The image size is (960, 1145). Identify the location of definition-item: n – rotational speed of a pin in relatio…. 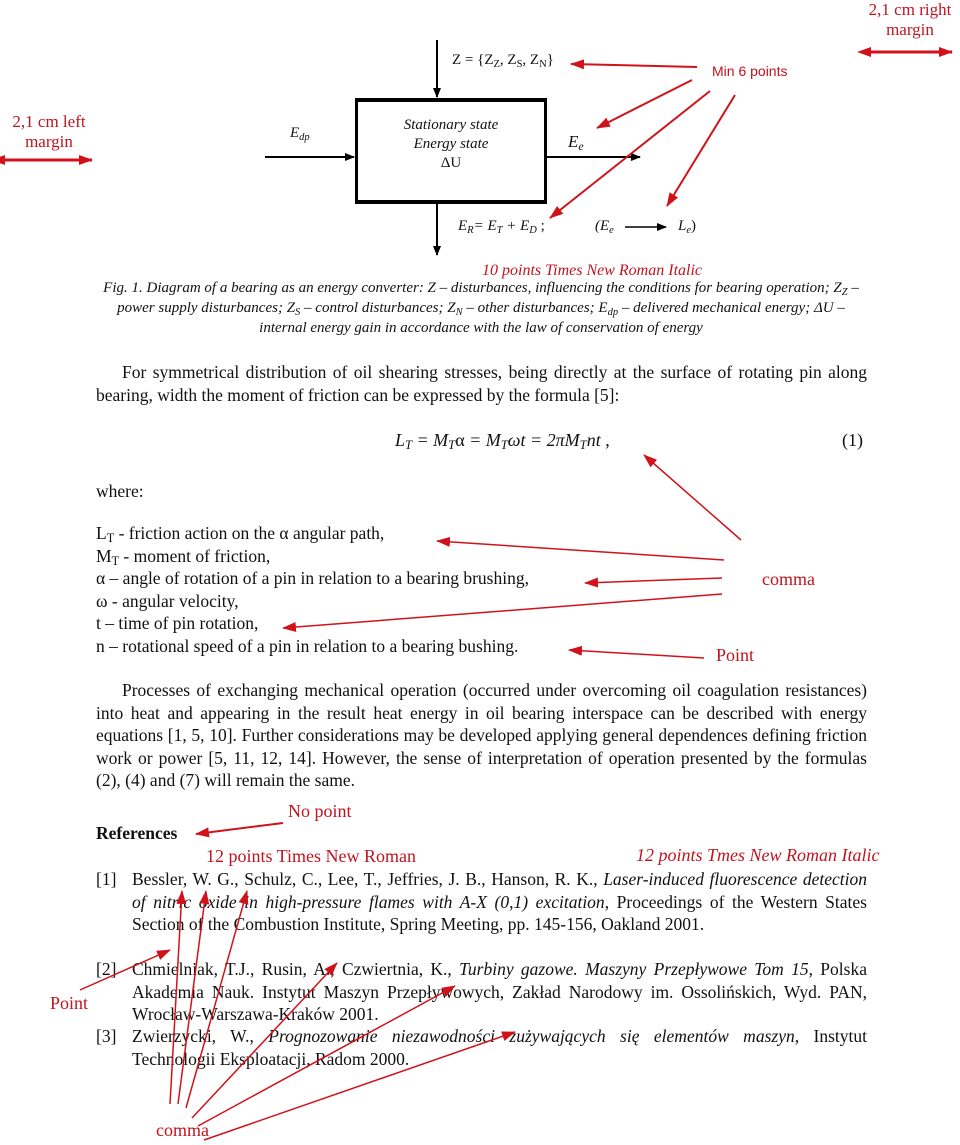
(307, 645).